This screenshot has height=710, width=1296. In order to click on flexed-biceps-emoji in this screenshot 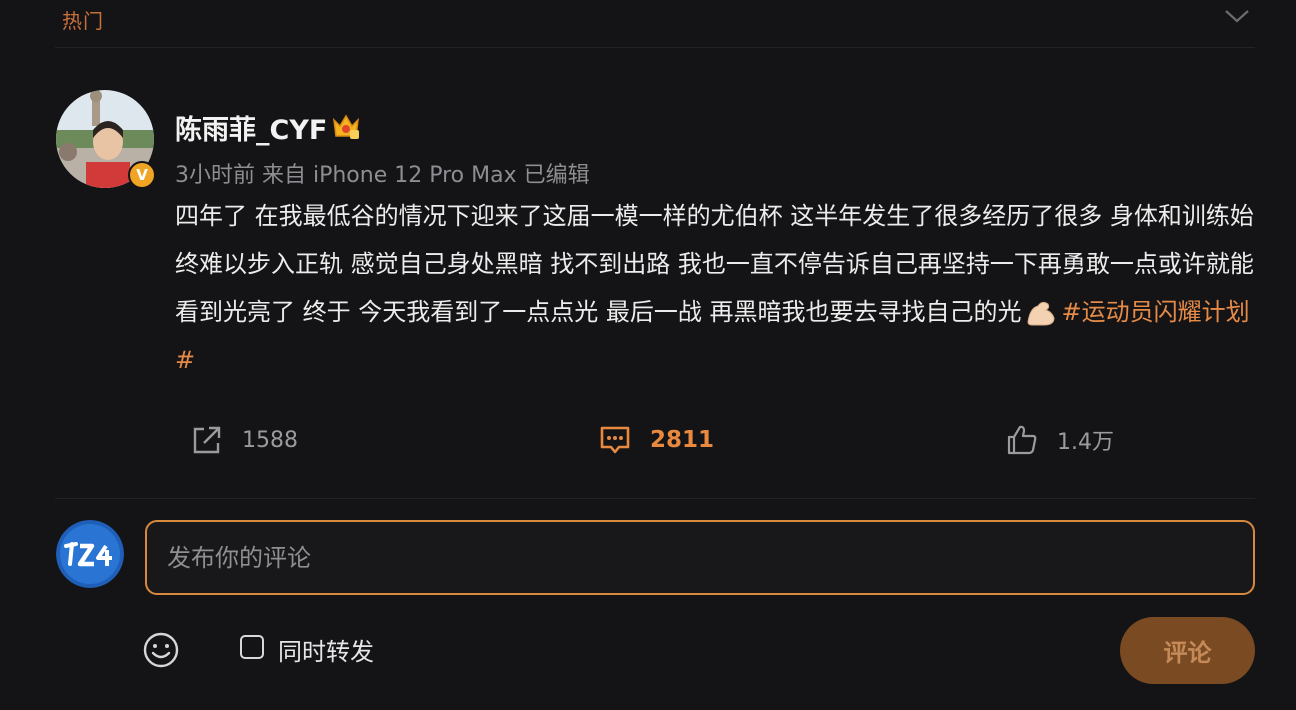, I will do `click(1041, 313)`.